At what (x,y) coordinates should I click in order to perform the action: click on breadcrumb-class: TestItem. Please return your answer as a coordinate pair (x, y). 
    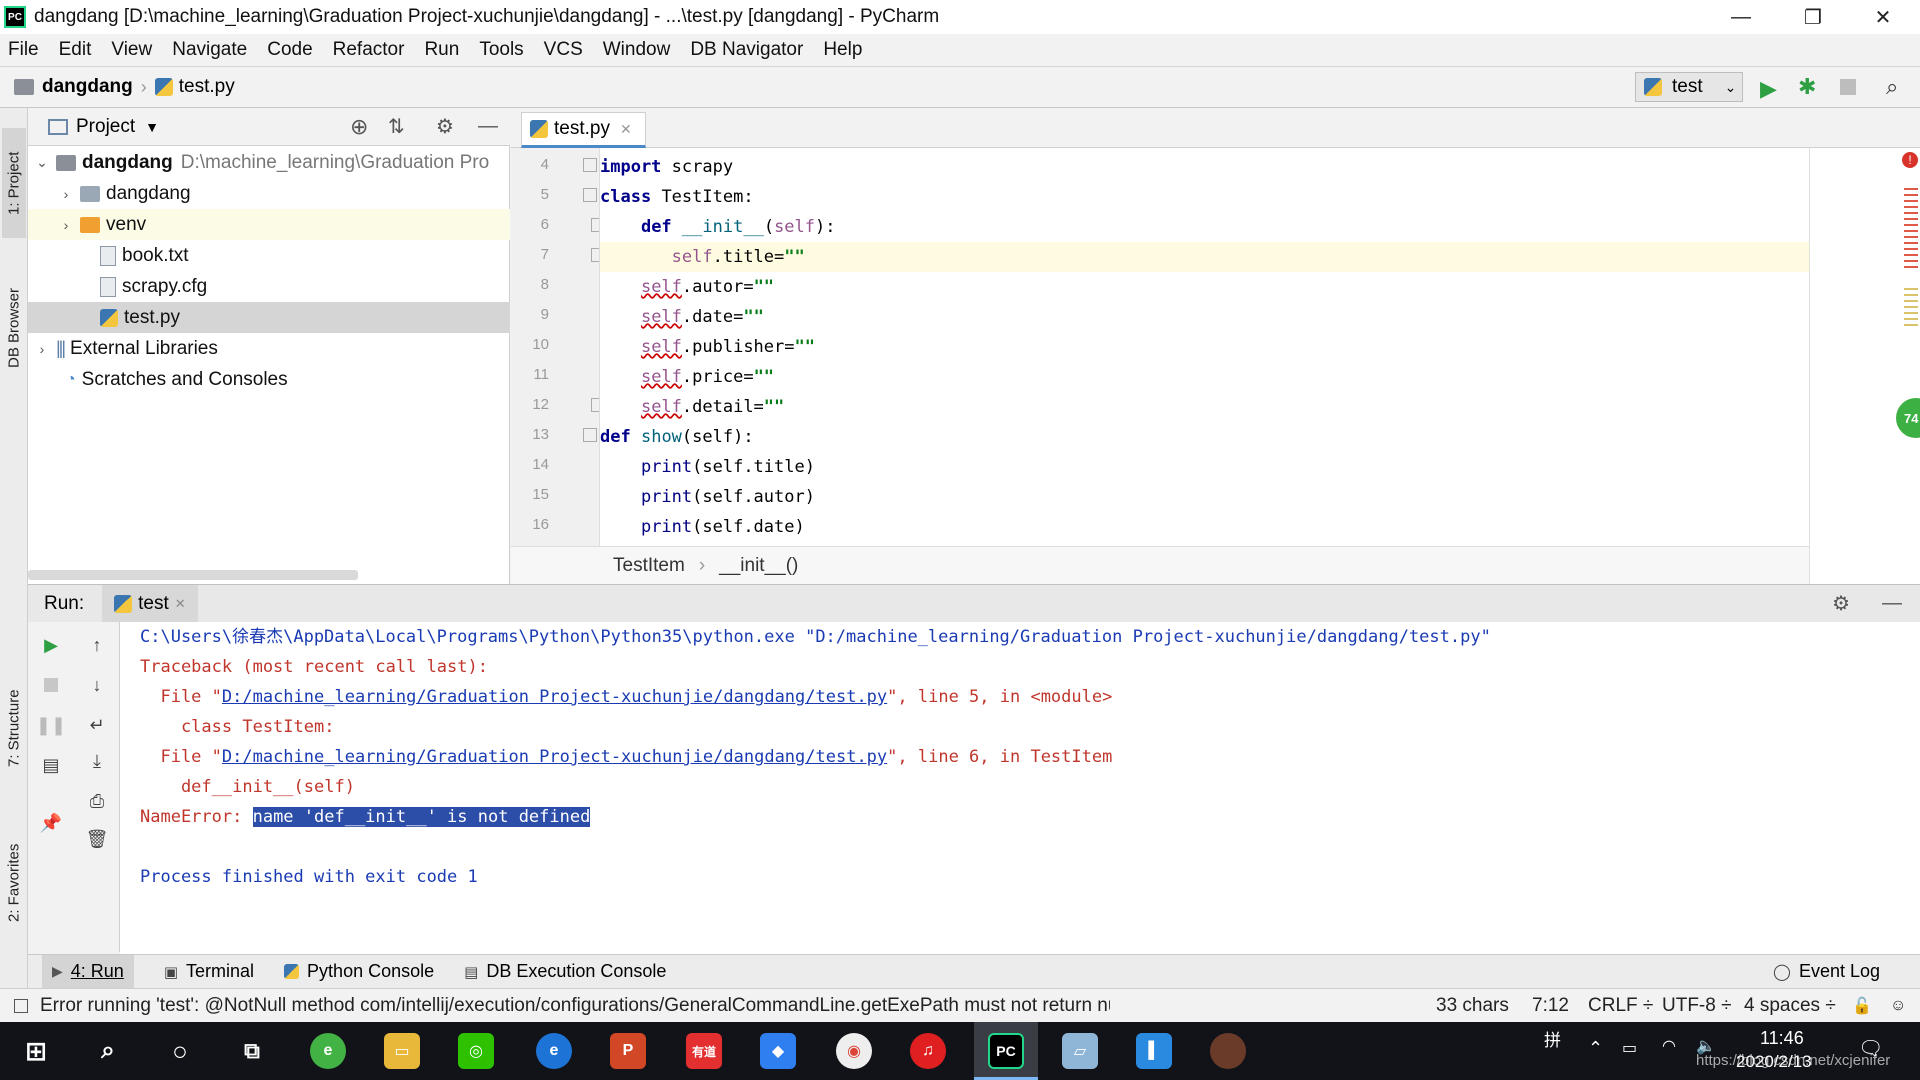
    Looking at the image, I should click on (649, 566).